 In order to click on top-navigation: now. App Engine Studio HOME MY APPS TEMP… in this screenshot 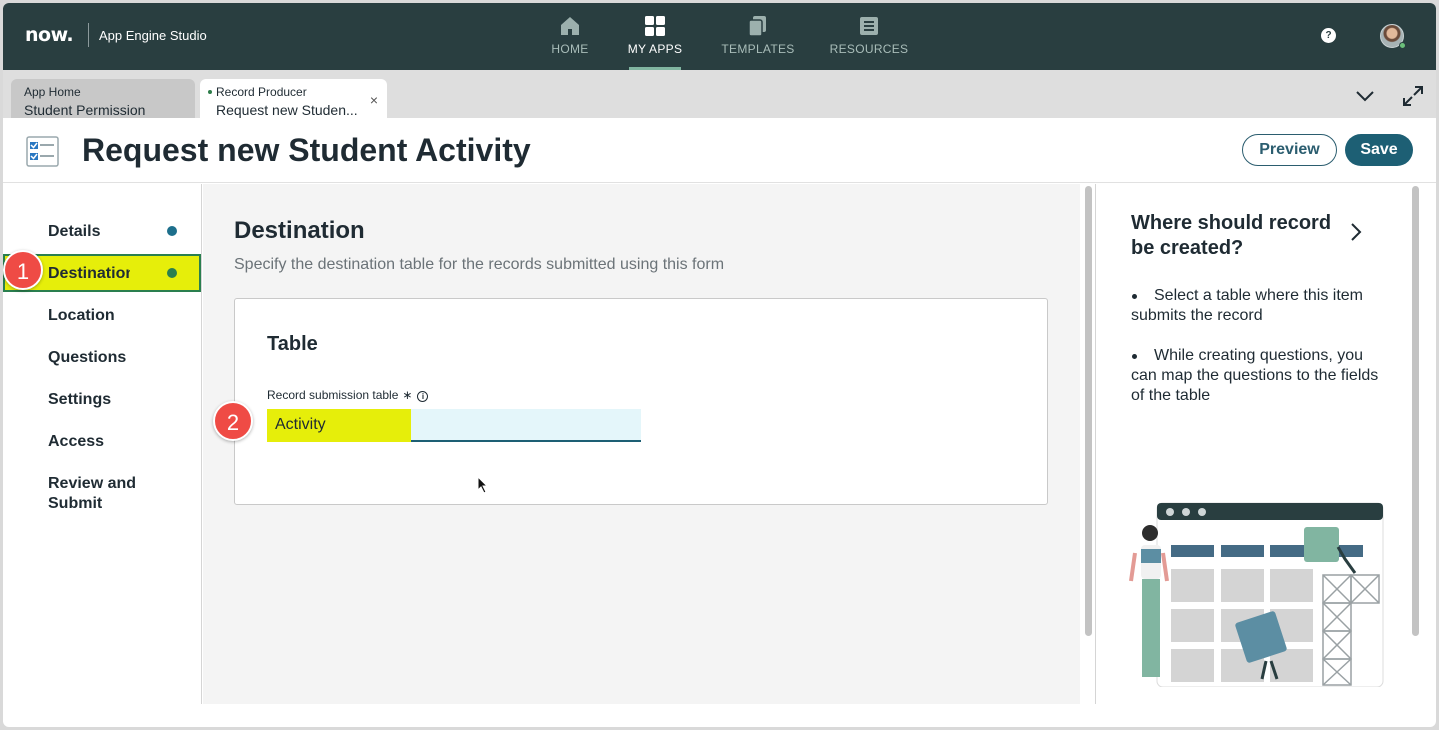, I will do `click(719, 36)`.